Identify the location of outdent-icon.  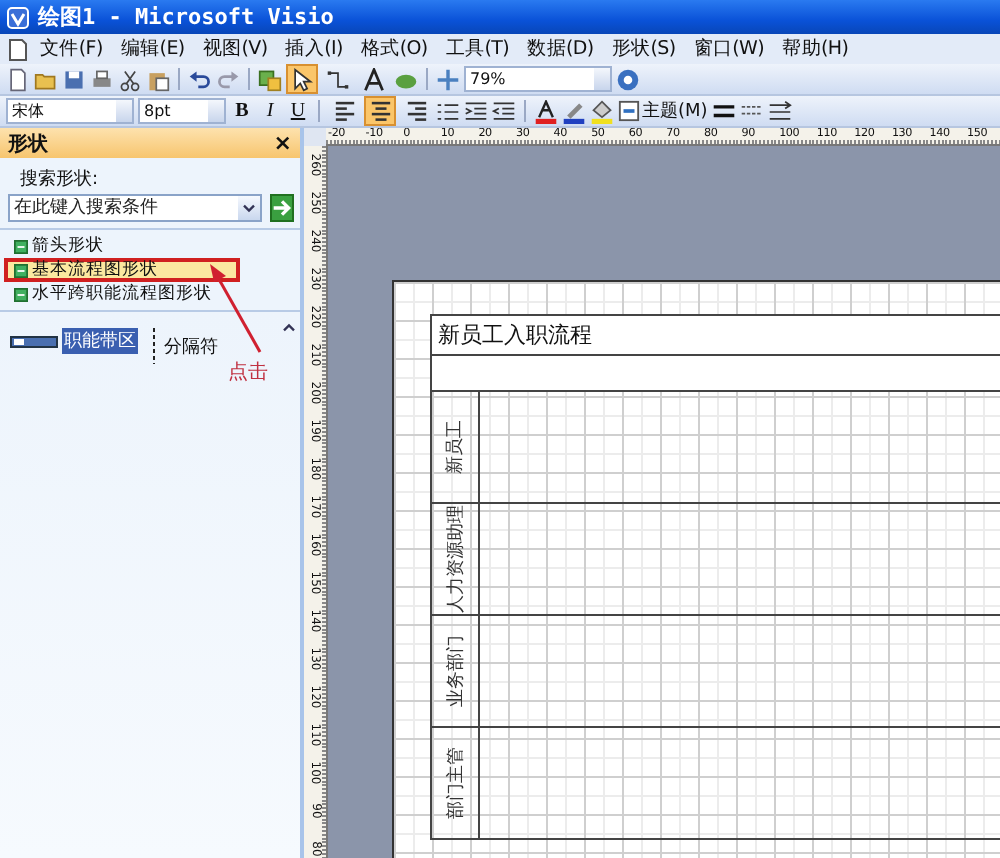
(504, 111).